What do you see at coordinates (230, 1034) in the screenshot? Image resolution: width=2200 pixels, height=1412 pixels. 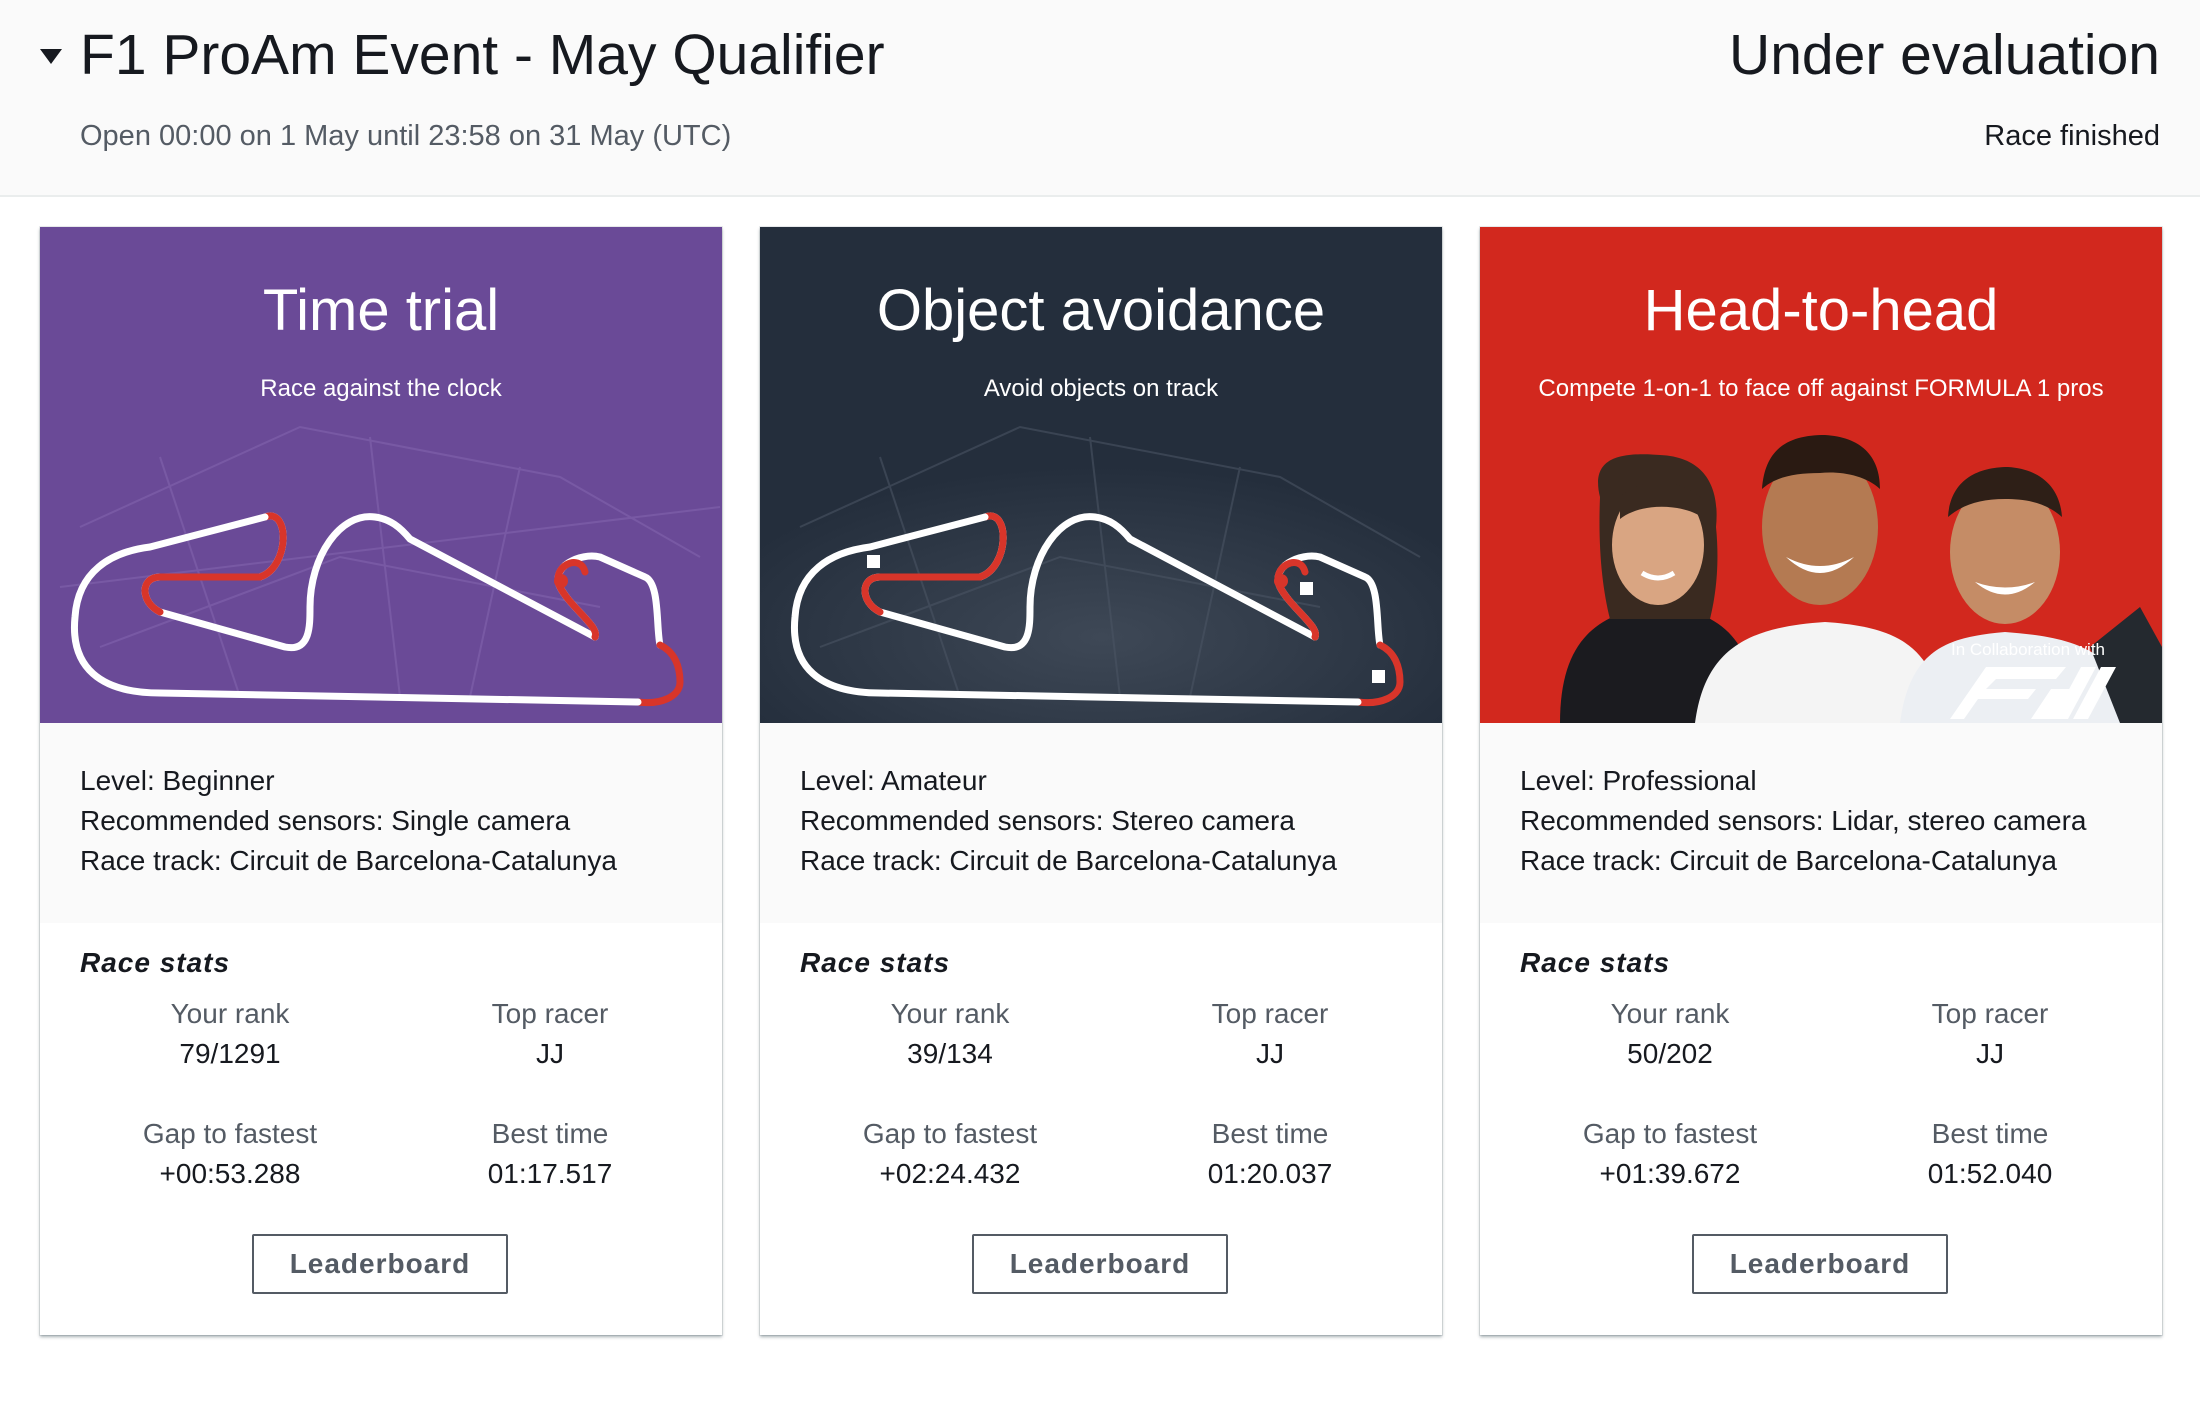 I see `stat-your-rank: Your rank 79/1291` at bounding box center [230, 1034].